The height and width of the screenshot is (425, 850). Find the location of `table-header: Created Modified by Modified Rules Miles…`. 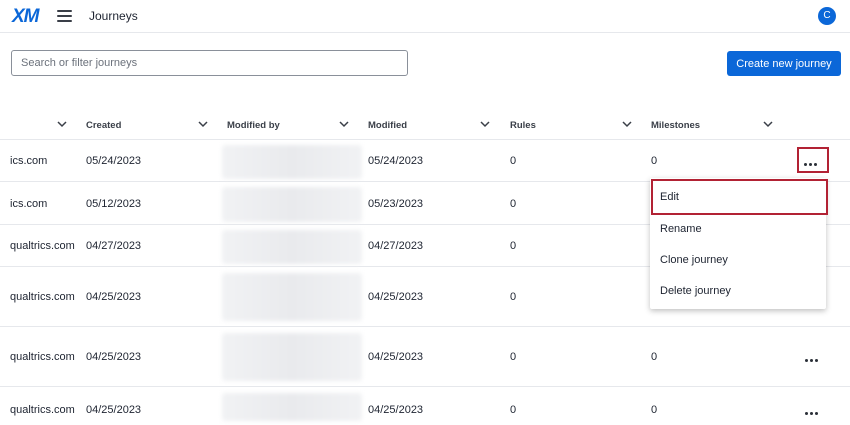

table-header: Created Modified by Modified Rules Miles… is located at coordinates (425, 125).